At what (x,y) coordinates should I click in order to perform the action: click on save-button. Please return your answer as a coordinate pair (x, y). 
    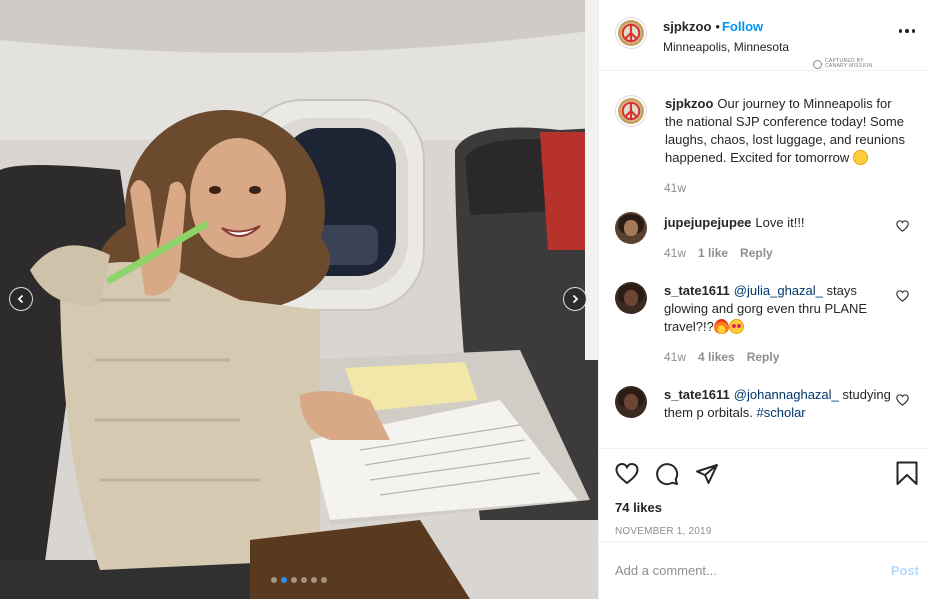
    Looking at the image, I should click on (907, 473).